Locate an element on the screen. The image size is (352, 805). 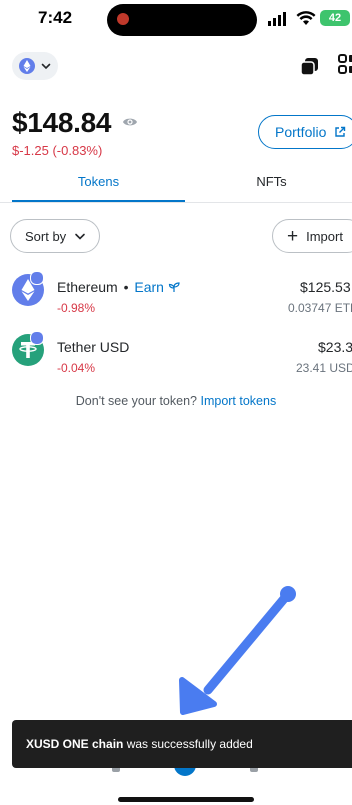
toast-message: was successfully added is located at coordinates (189, 744).